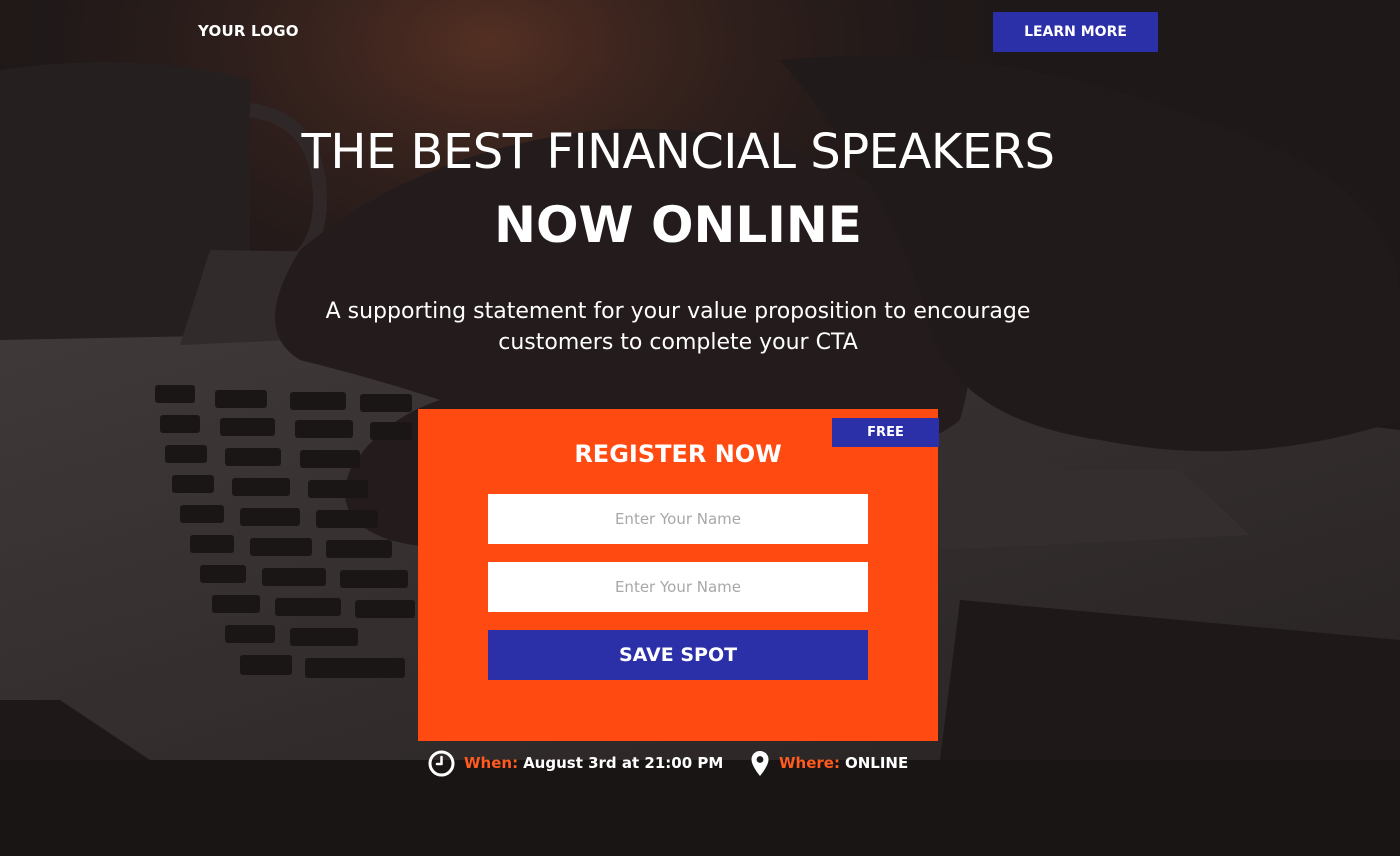 This screenshot has width=1400, height=856. What do you see at coordinates (760, 763) in the screenshot?
I see `map-pin-icon` at bounding box center [760, 763].